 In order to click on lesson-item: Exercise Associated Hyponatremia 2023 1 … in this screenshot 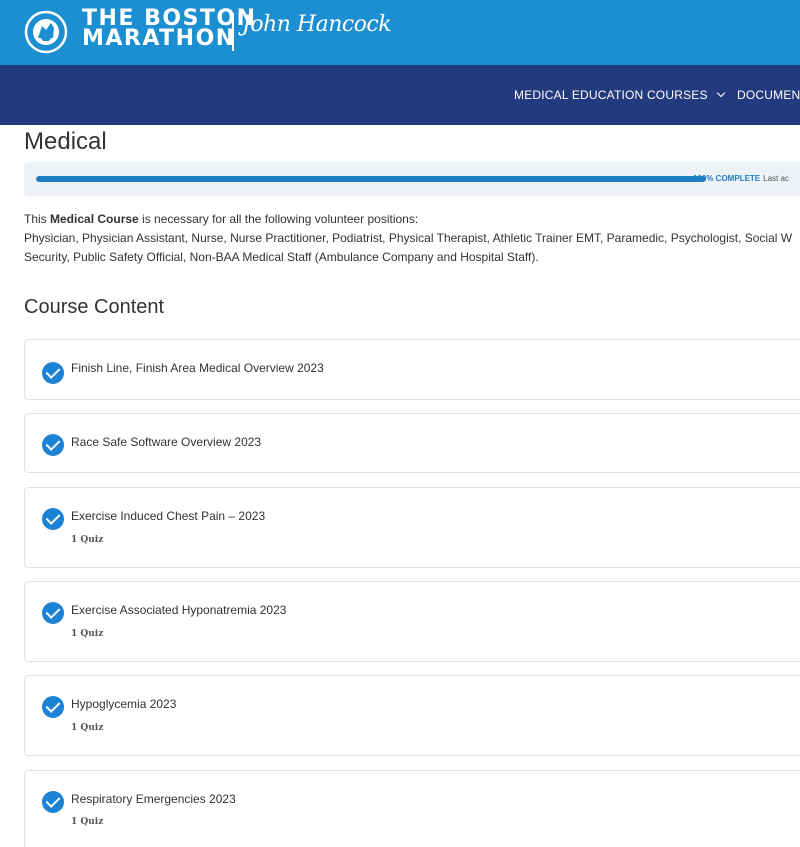, I will do `click(412, 621)`.